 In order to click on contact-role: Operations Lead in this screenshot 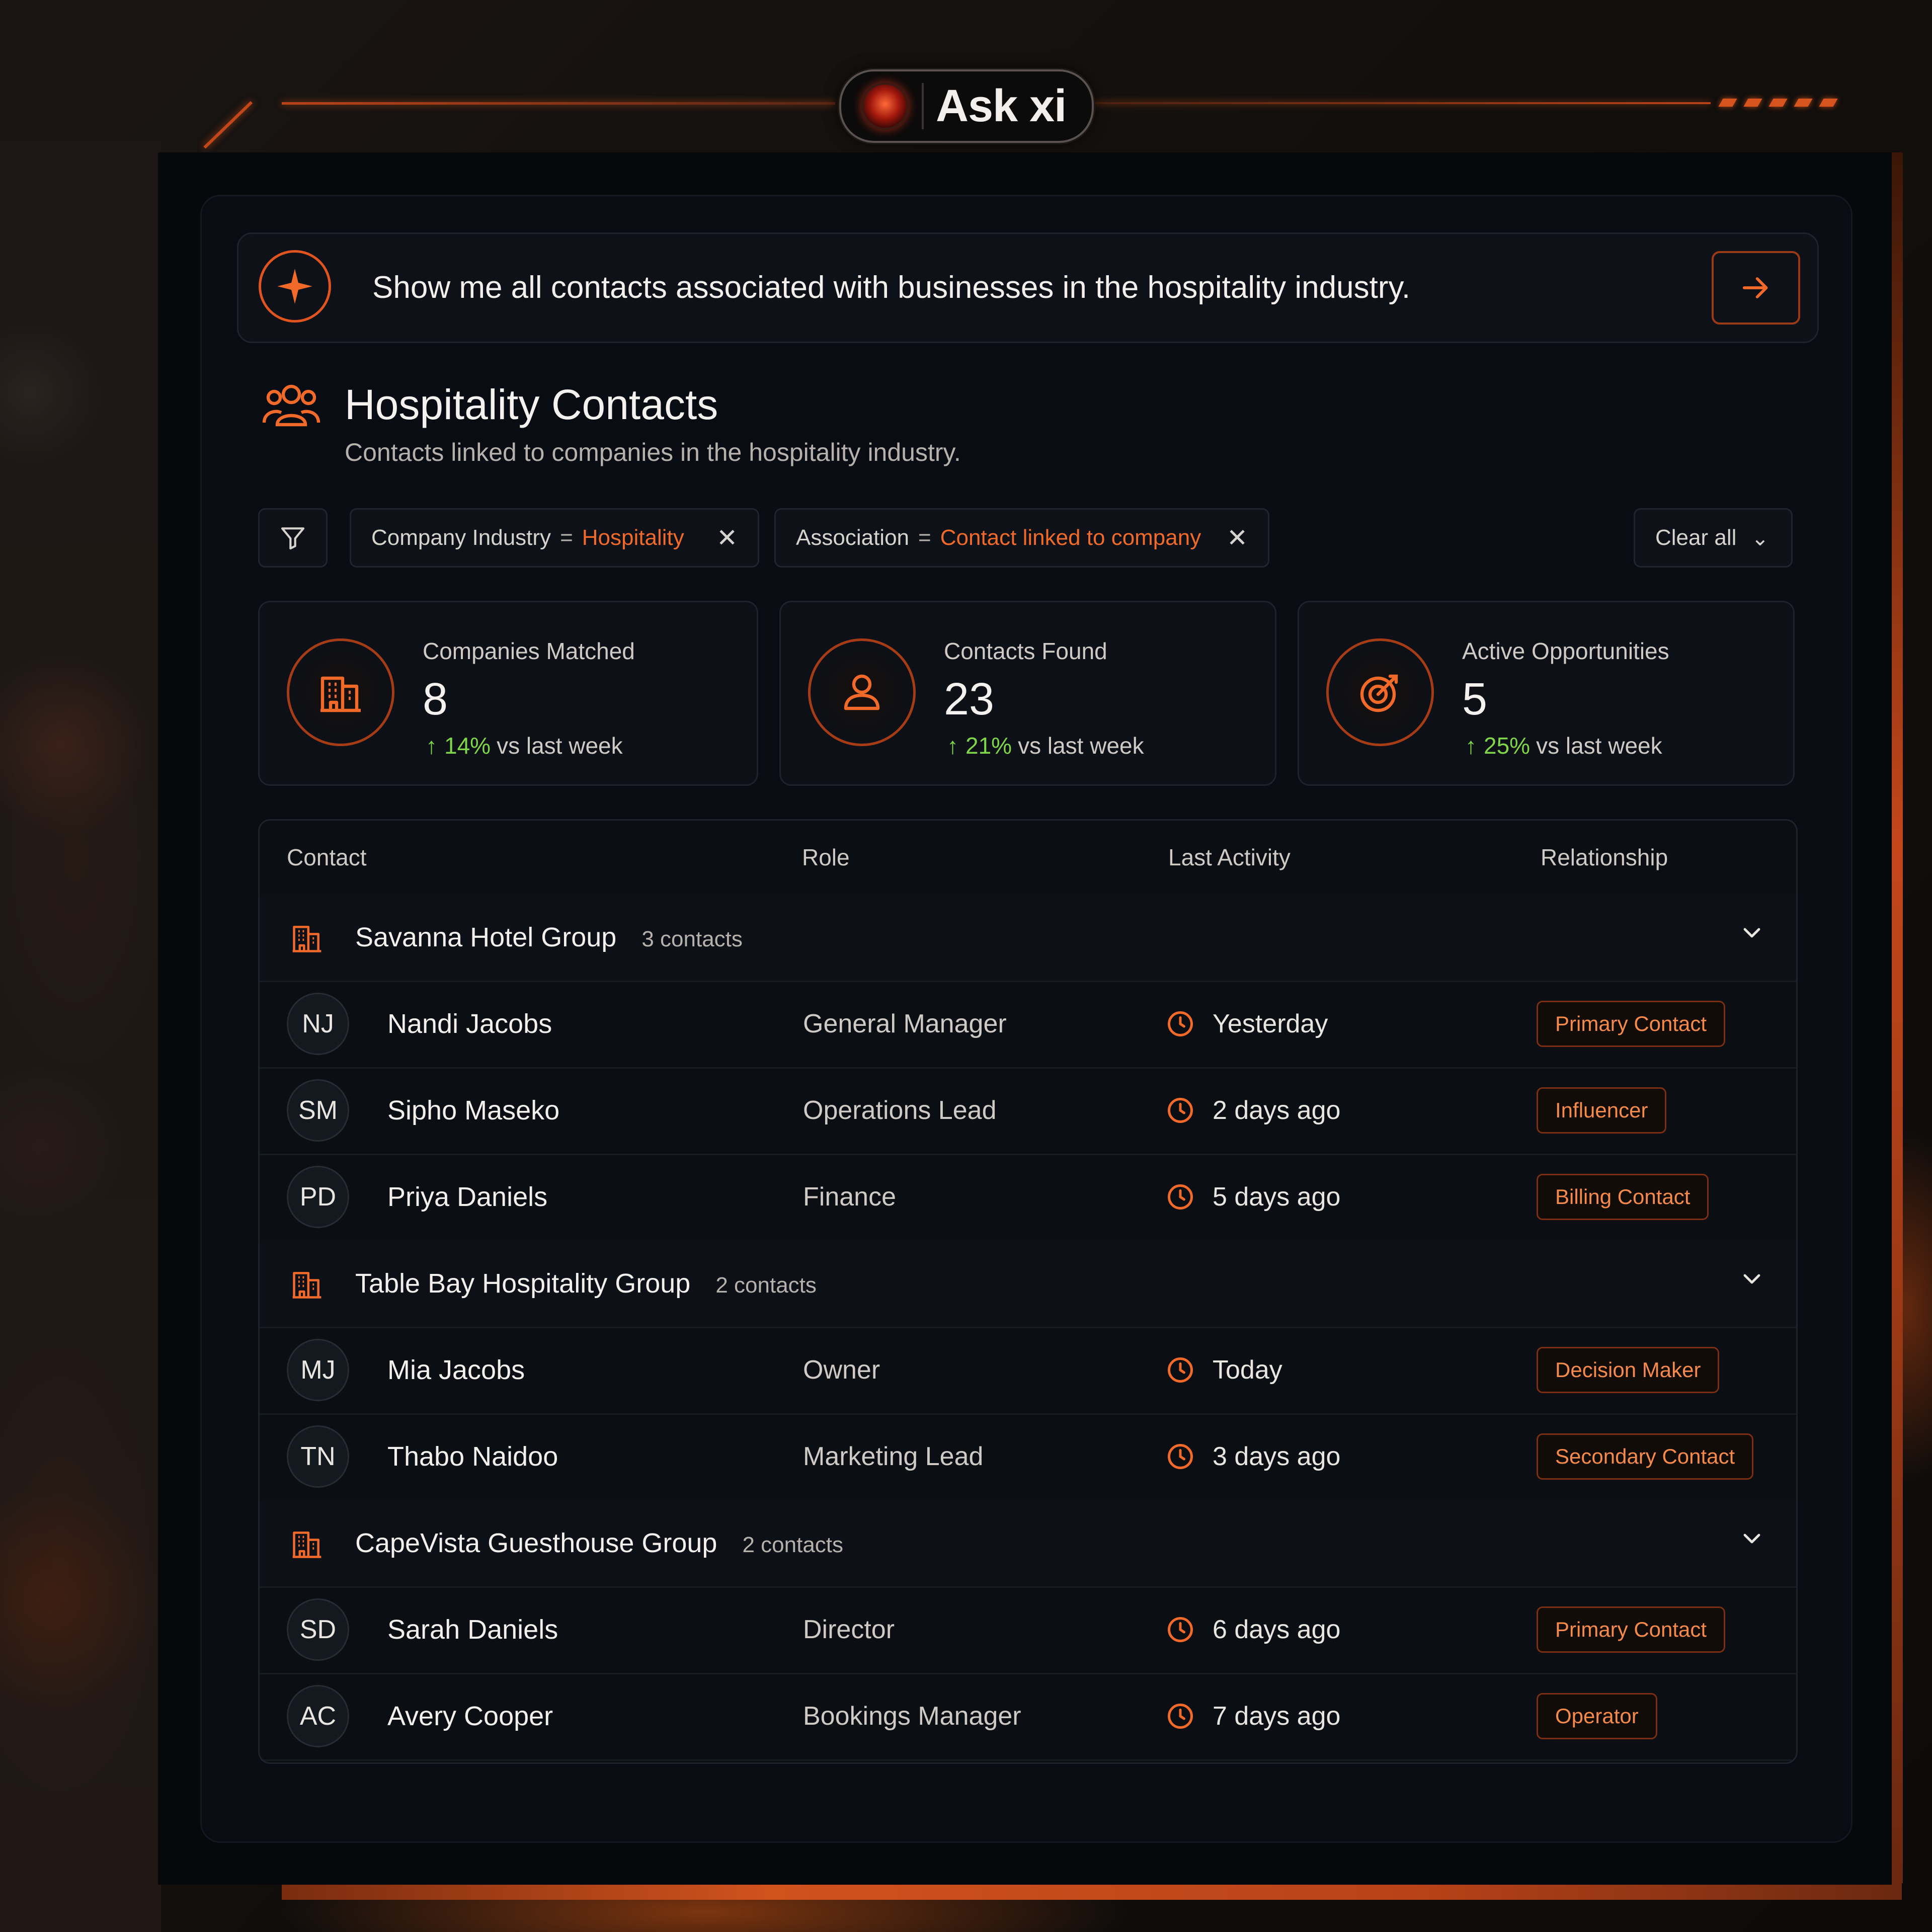, I will do `click(900, 1110)`.